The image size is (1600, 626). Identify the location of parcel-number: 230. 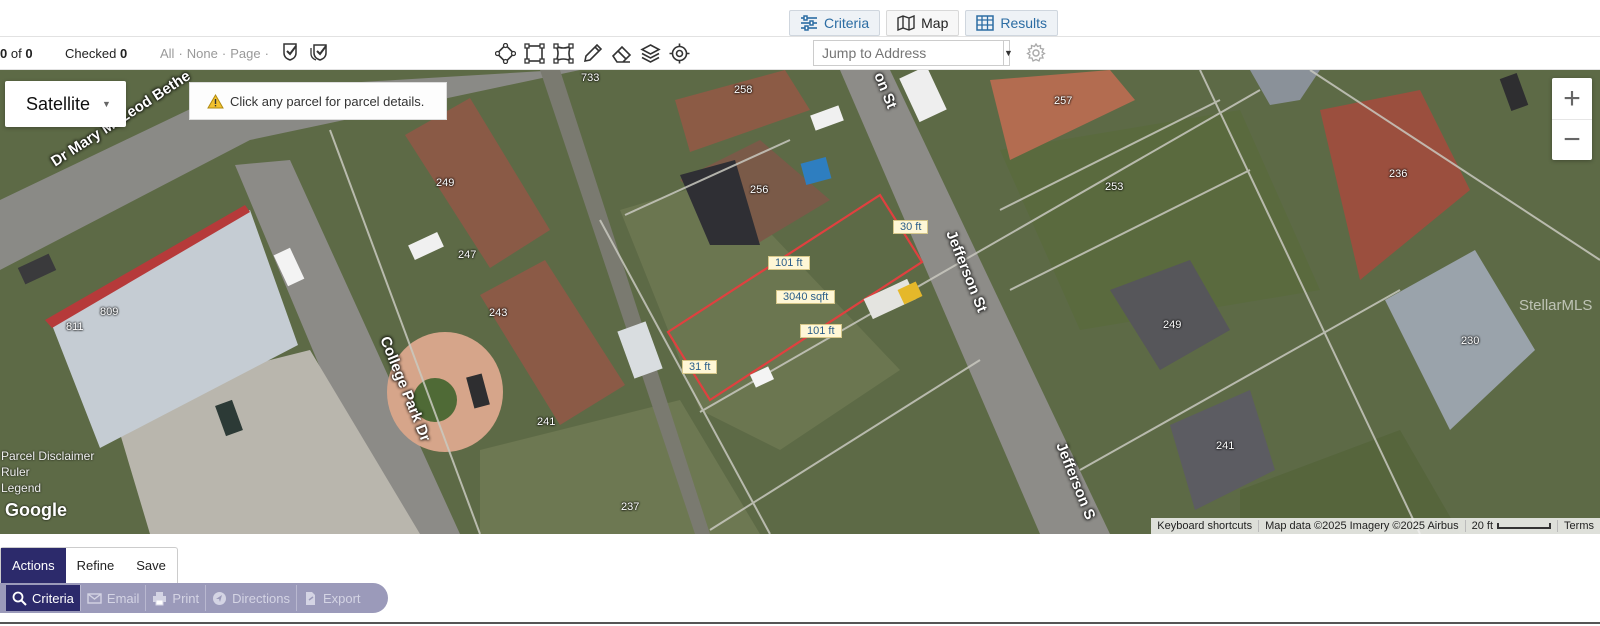
(1470, 341).